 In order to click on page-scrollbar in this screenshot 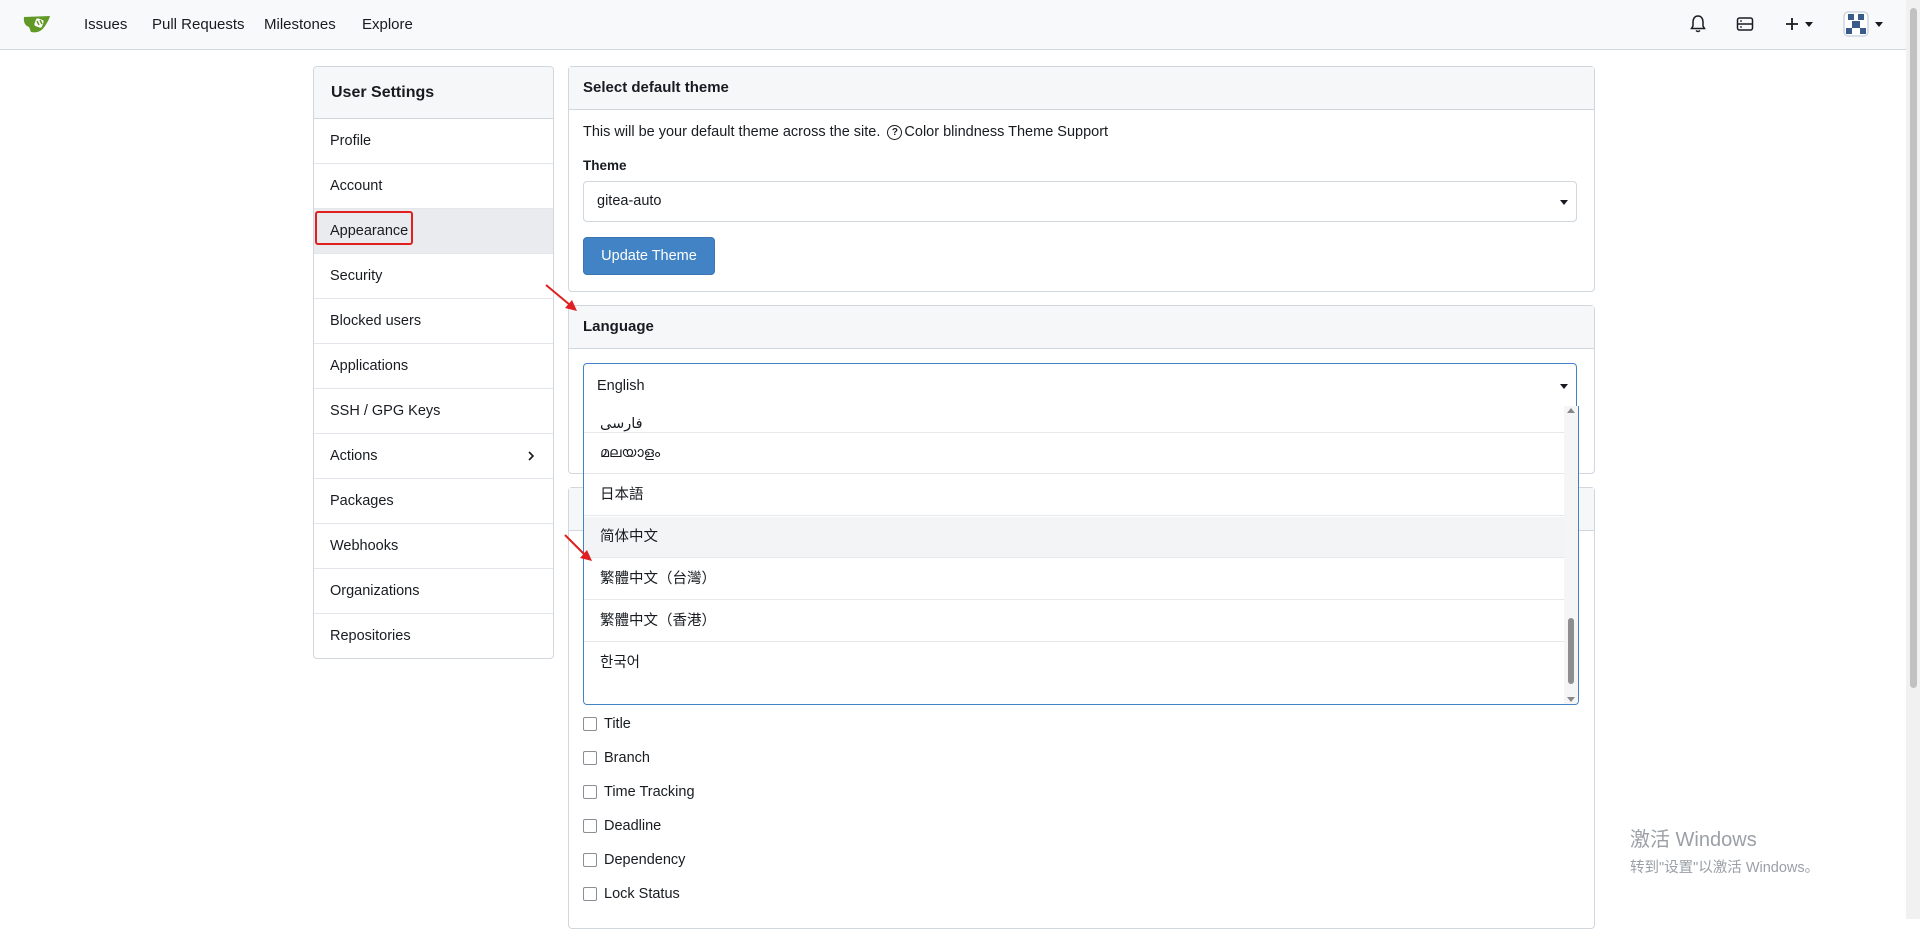, I will do `click(1913, 459)`.